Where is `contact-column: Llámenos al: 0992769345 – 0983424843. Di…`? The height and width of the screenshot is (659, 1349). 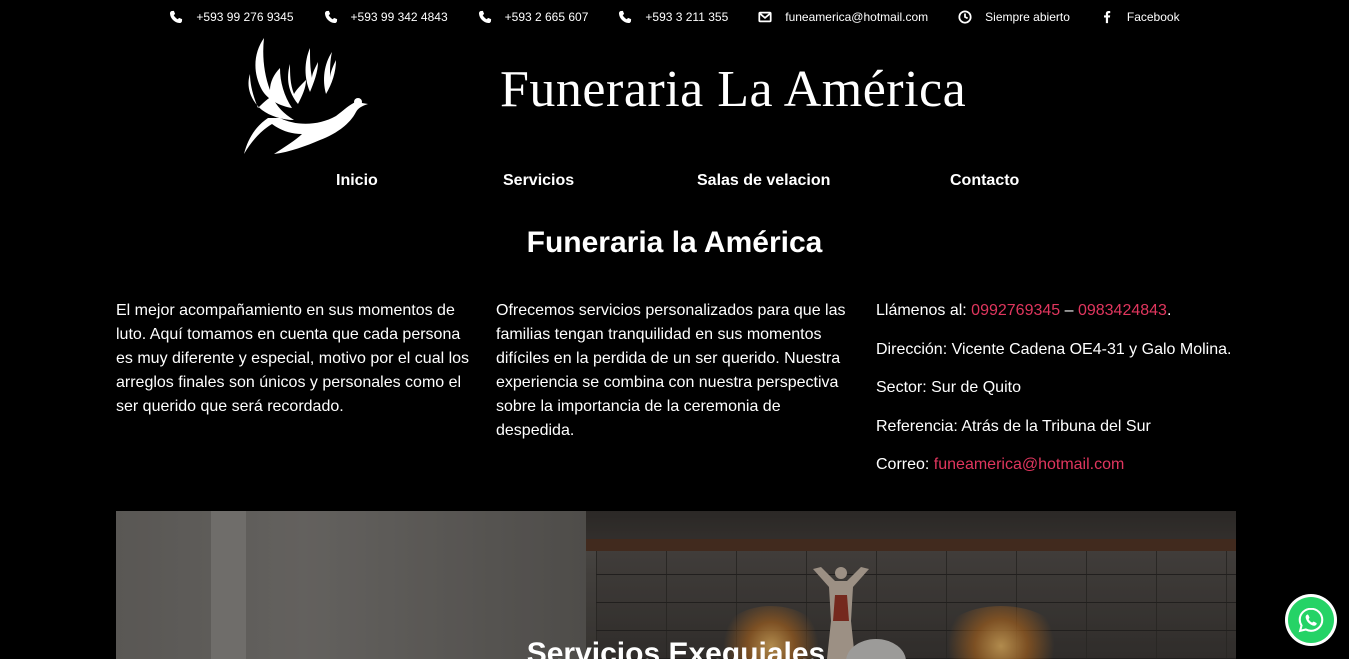
contact-column: Llámenos al: 0992769345 – 0983424843. Di… is located at coordinates (1056, 395).